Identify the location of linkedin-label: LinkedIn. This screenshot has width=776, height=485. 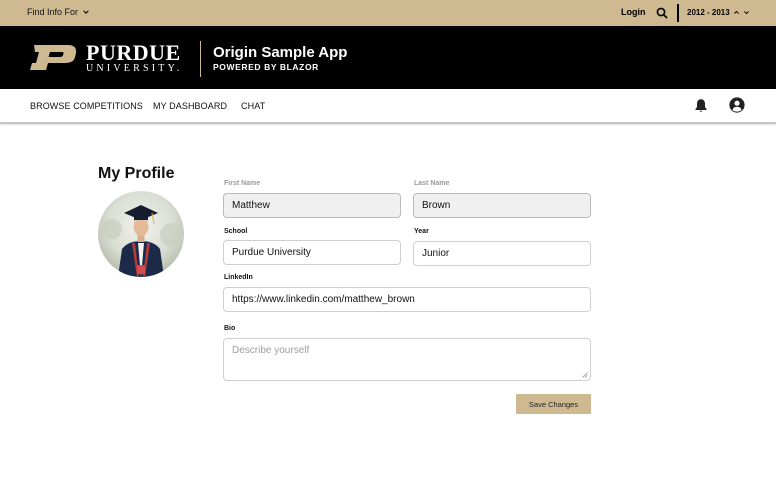
(238, 277).